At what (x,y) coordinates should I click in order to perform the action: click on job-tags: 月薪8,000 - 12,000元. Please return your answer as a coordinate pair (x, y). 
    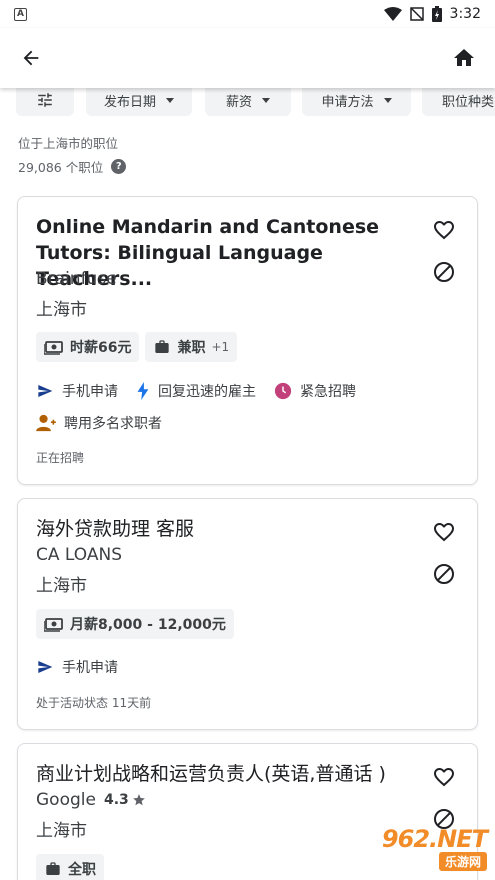
    Looking at the image, I should click on (135, 624).